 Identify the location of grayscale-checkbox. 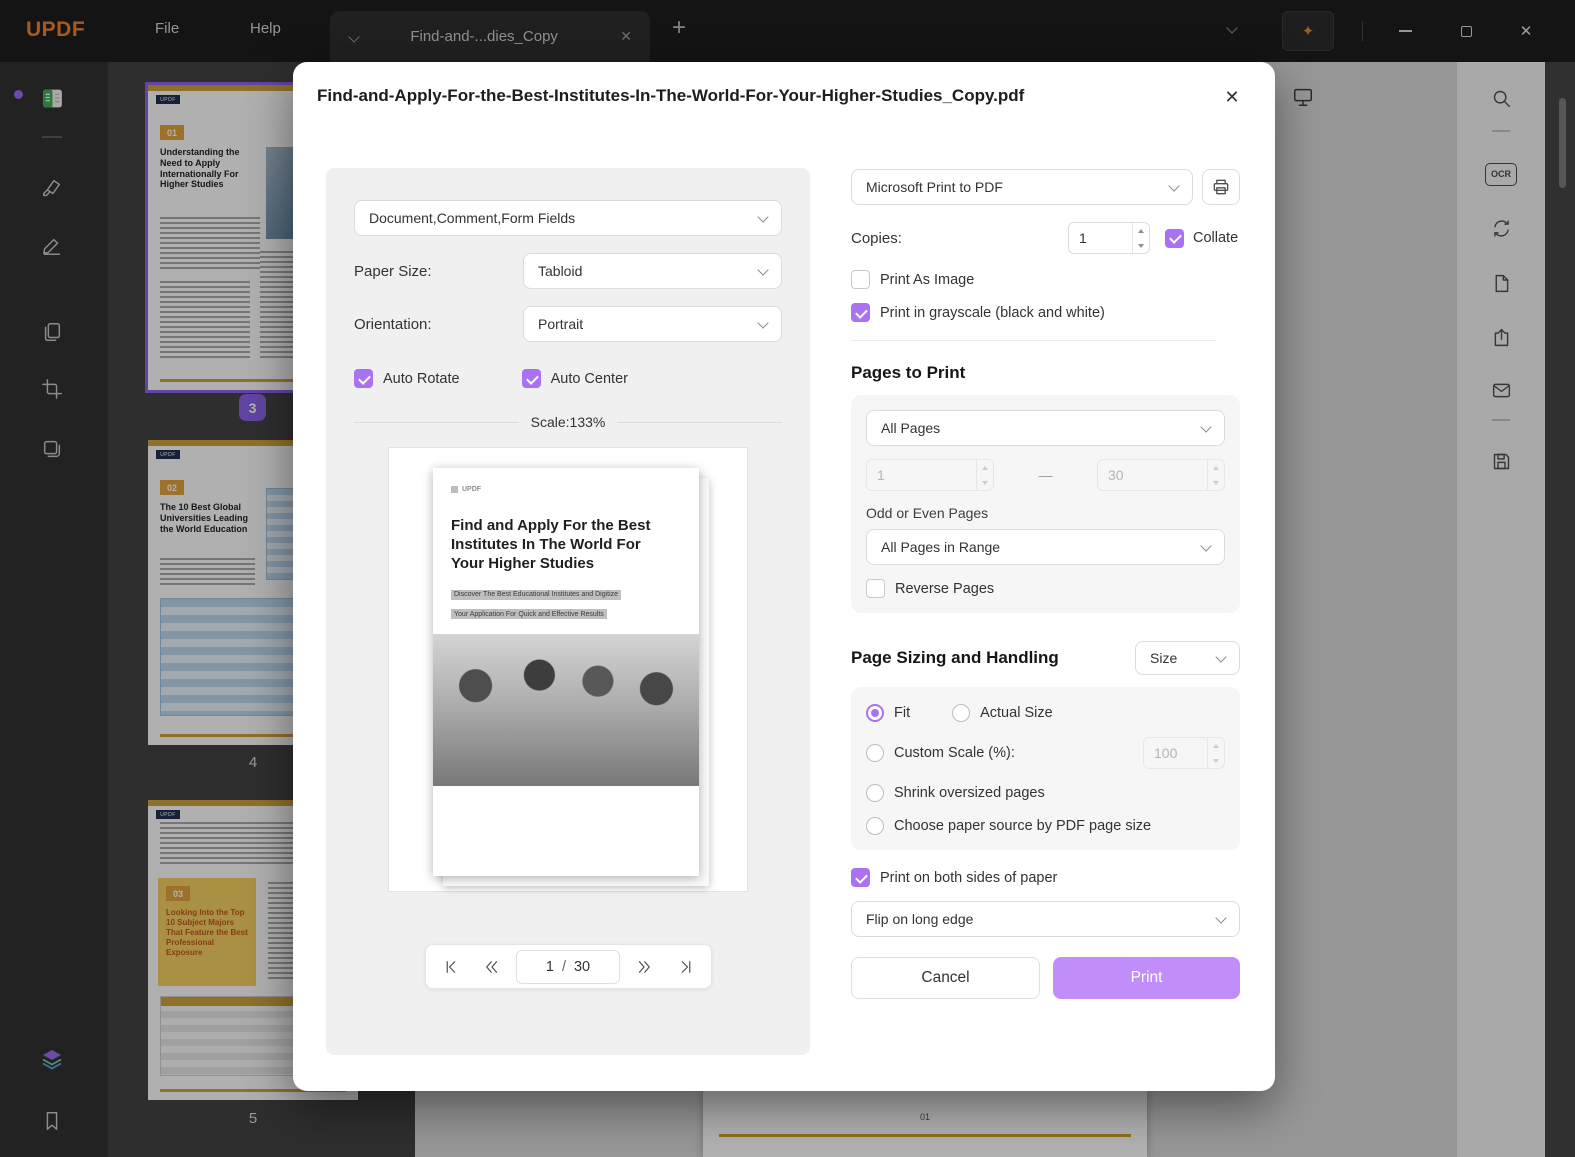
(860, 312).